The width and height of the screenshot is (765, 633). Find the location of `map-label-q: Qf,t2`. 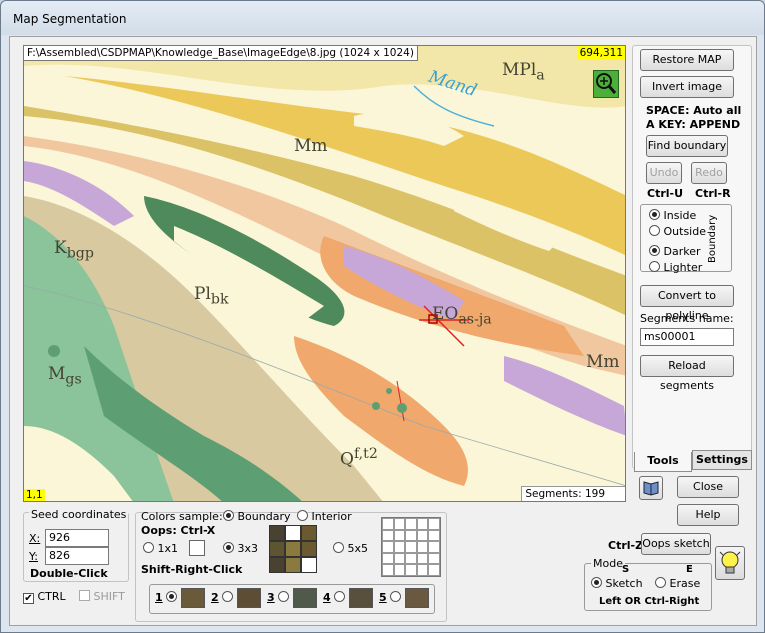

map-label-q: Qf,t2 is located at coordinates (359, 458).